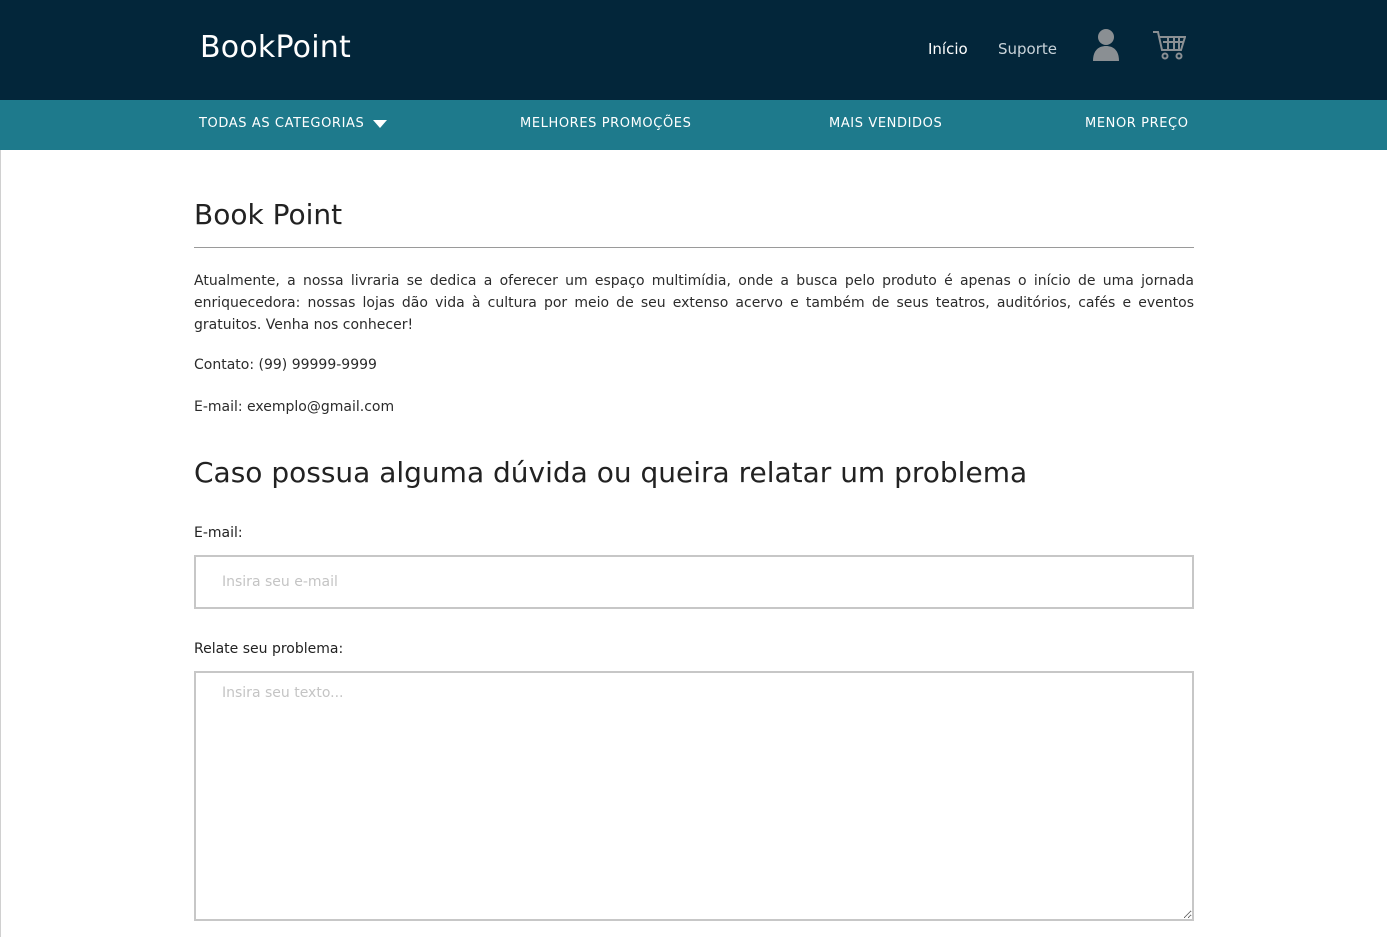 The height and width of the screenshot is (937, 1387). I want to click on best-sellers-link: MAIS VENDIDOS, so click(885, 123).